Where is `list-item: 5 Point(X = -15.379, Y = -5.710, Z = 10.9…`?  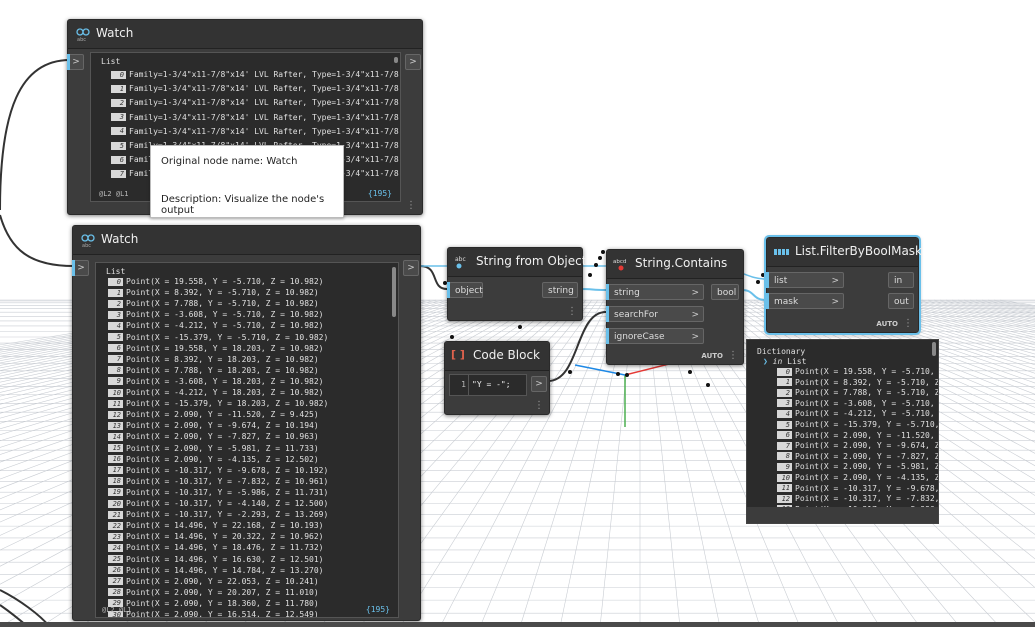
list-item: 5 Point(X = -15.379, Y = -5.710, Z = 10.9… is located at coordinates (218, 337).